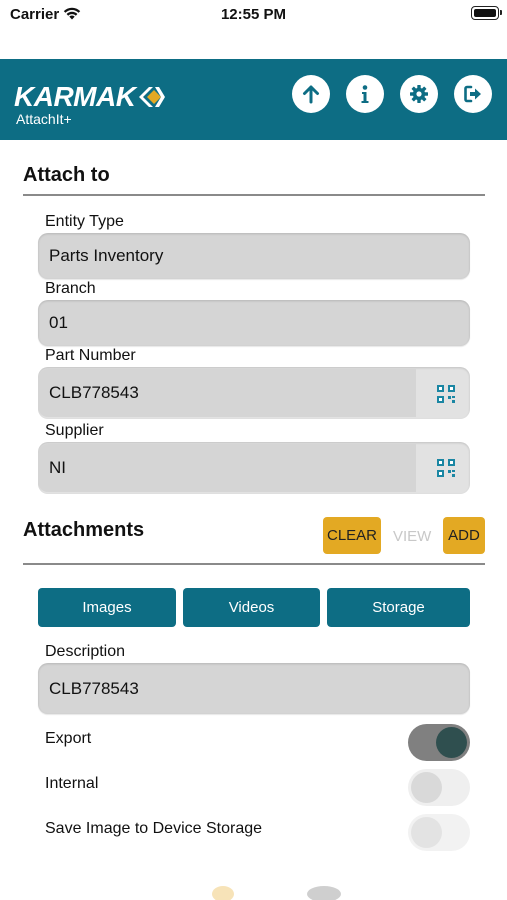 Image resolution: width=507 pixels, height=900 pixels. What do you see at coordinates (74, 430) in the screenshot?
I see `supplier-label: Supplier` at bounding box center [74, 430].